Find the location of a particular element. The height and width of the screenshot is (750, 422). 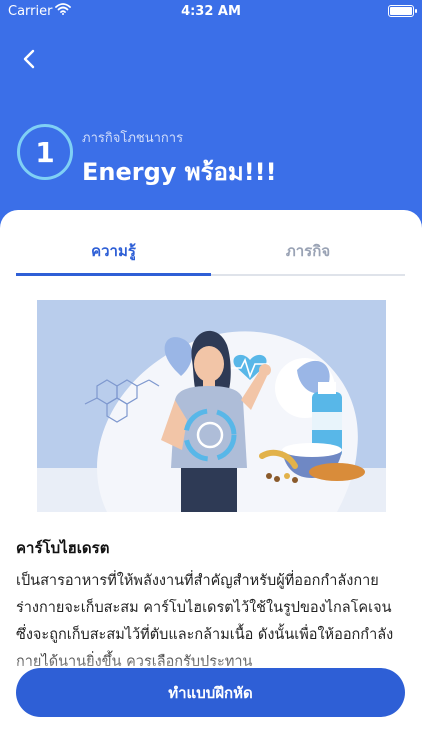

tab-knowledge: ความรู้ is located at coordinates (113, 251).